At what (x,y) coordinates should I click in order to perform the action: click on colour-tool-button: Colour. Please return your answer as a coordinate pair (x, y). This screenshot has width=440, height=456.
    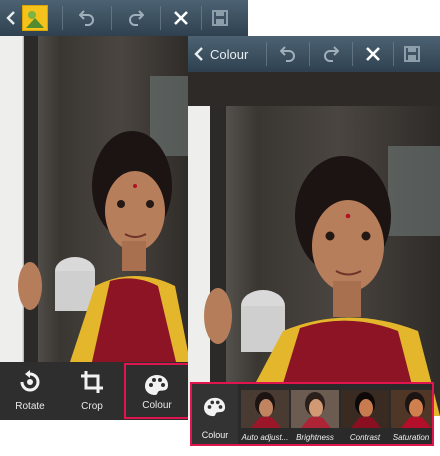
    Looking at the image, I should click on (157, 391).